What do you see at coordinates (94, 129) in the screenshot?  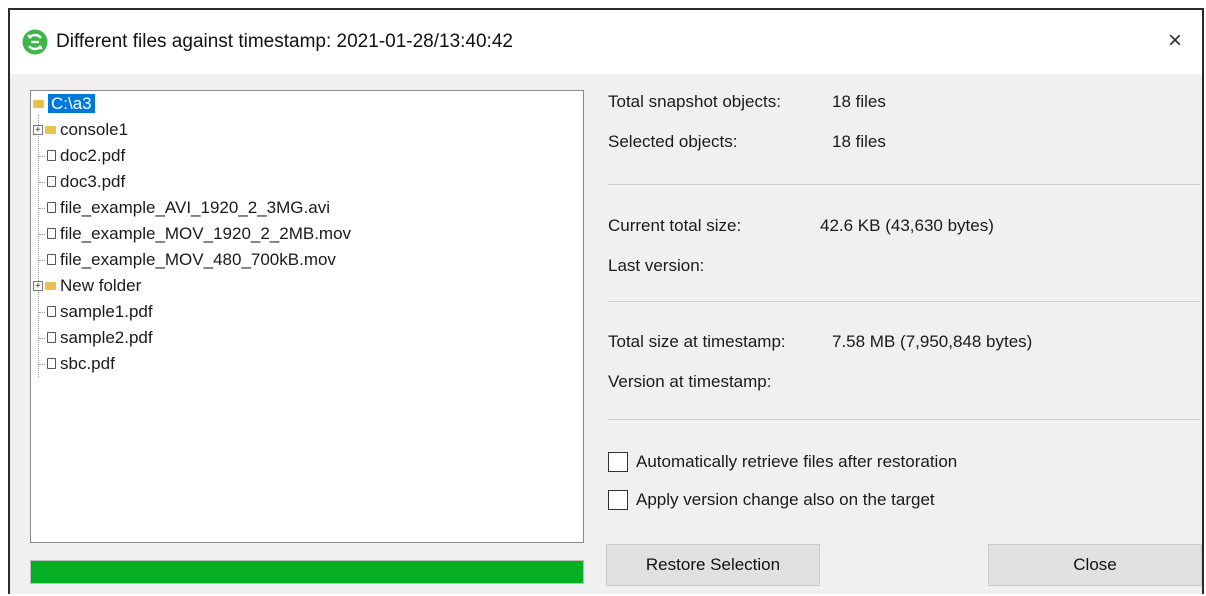 I see `tree-item-label: console1` at bounding box center [94, 129].